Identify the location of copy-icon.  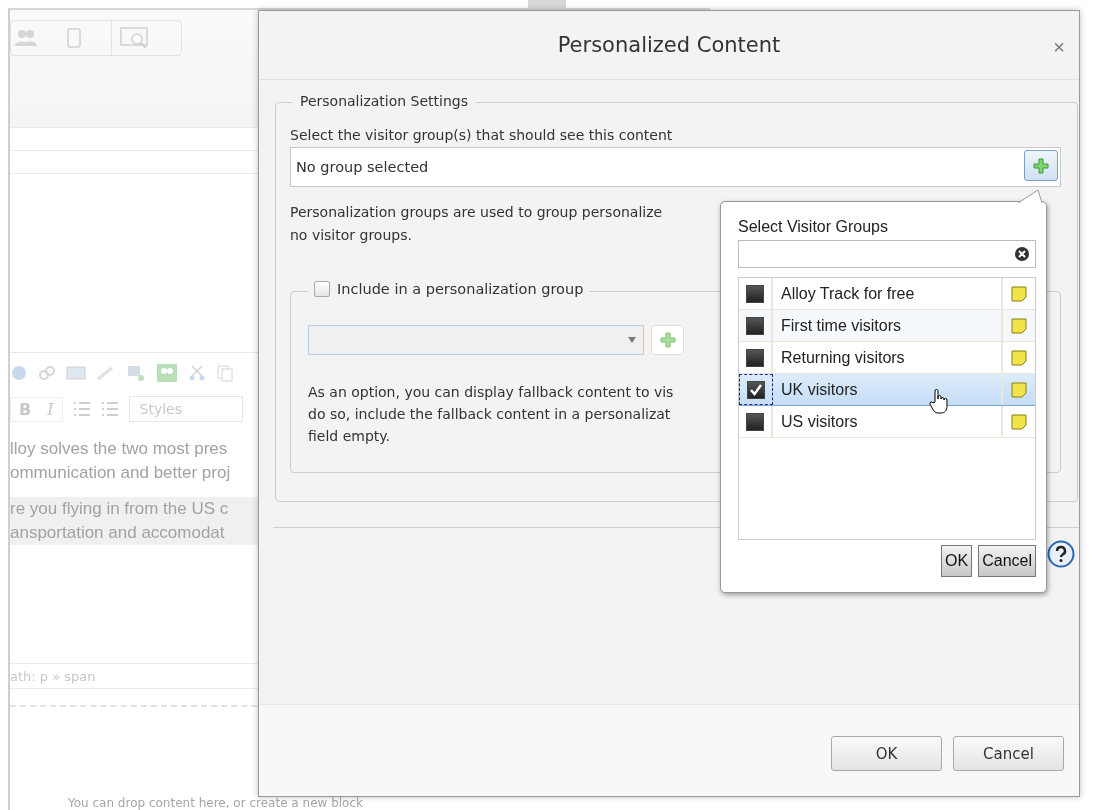
(225, 373).